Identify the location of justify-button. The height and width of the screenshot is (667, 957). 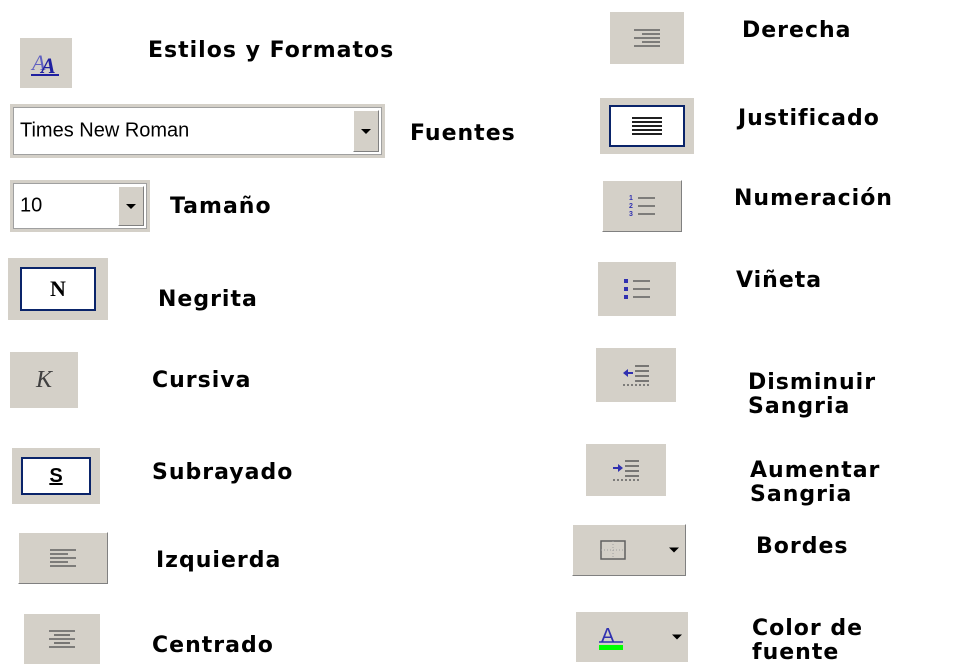
(647, 126).